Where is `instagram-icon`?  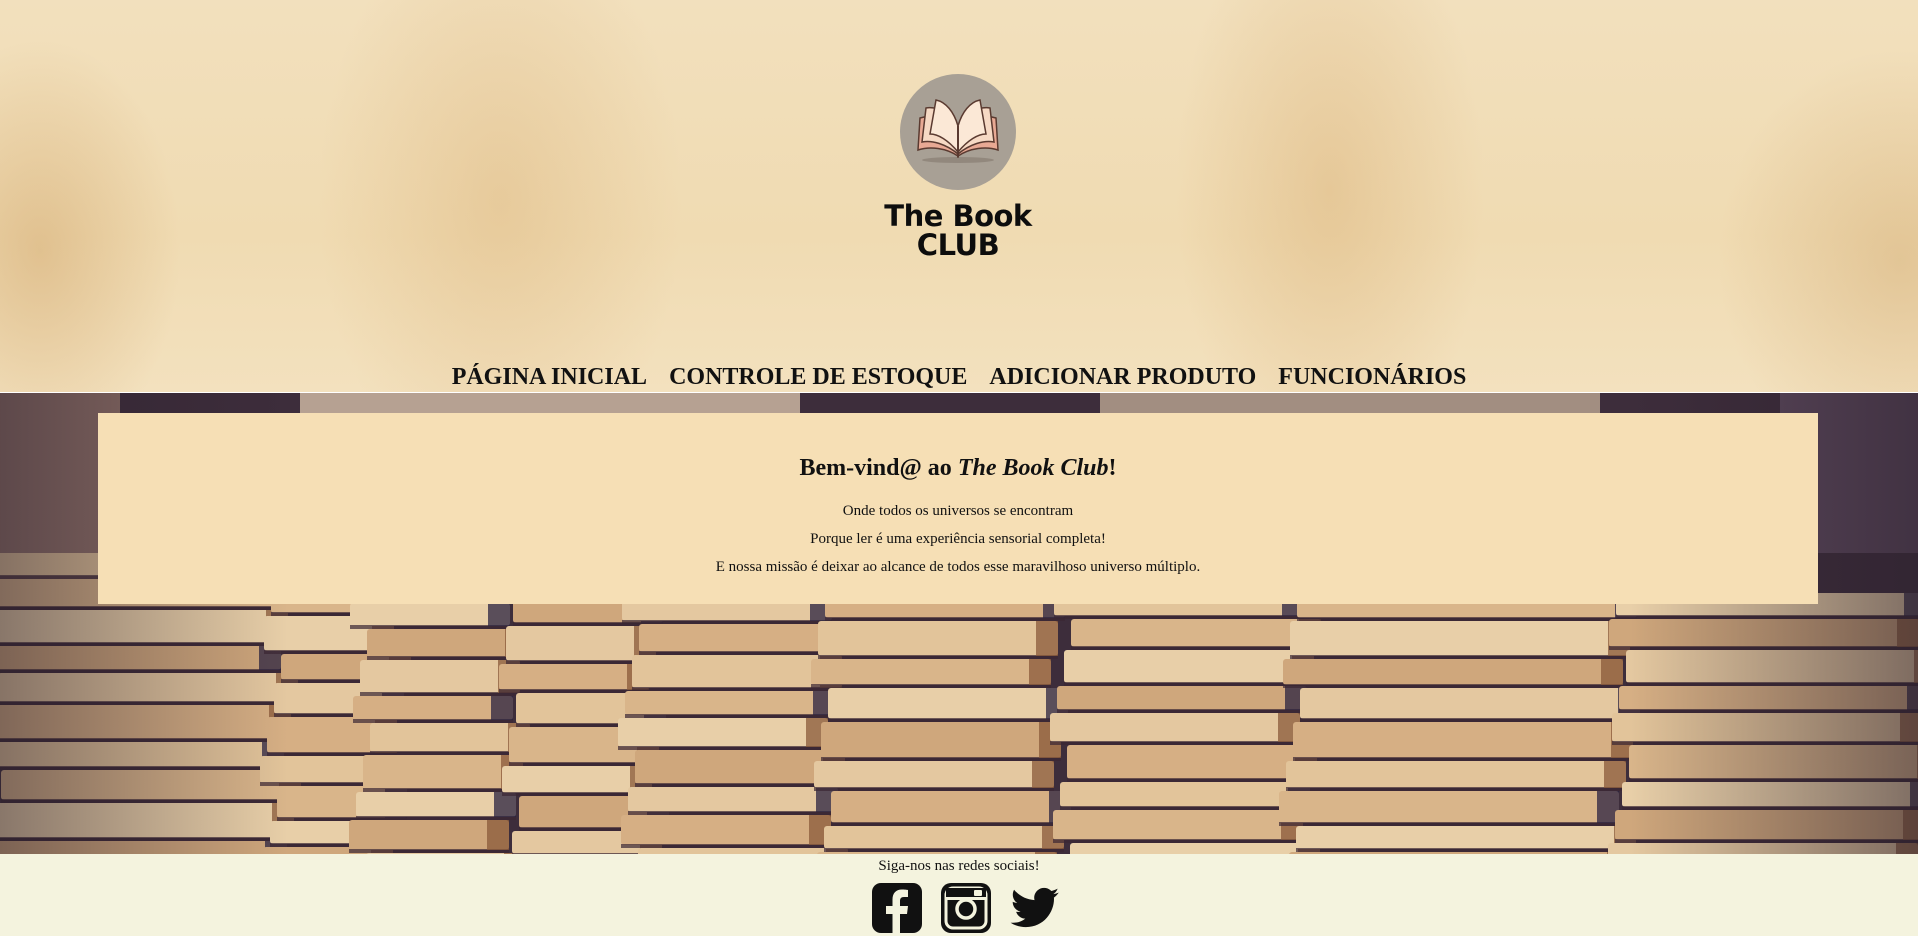 instagram-icon is located at coordinates (966, 908).